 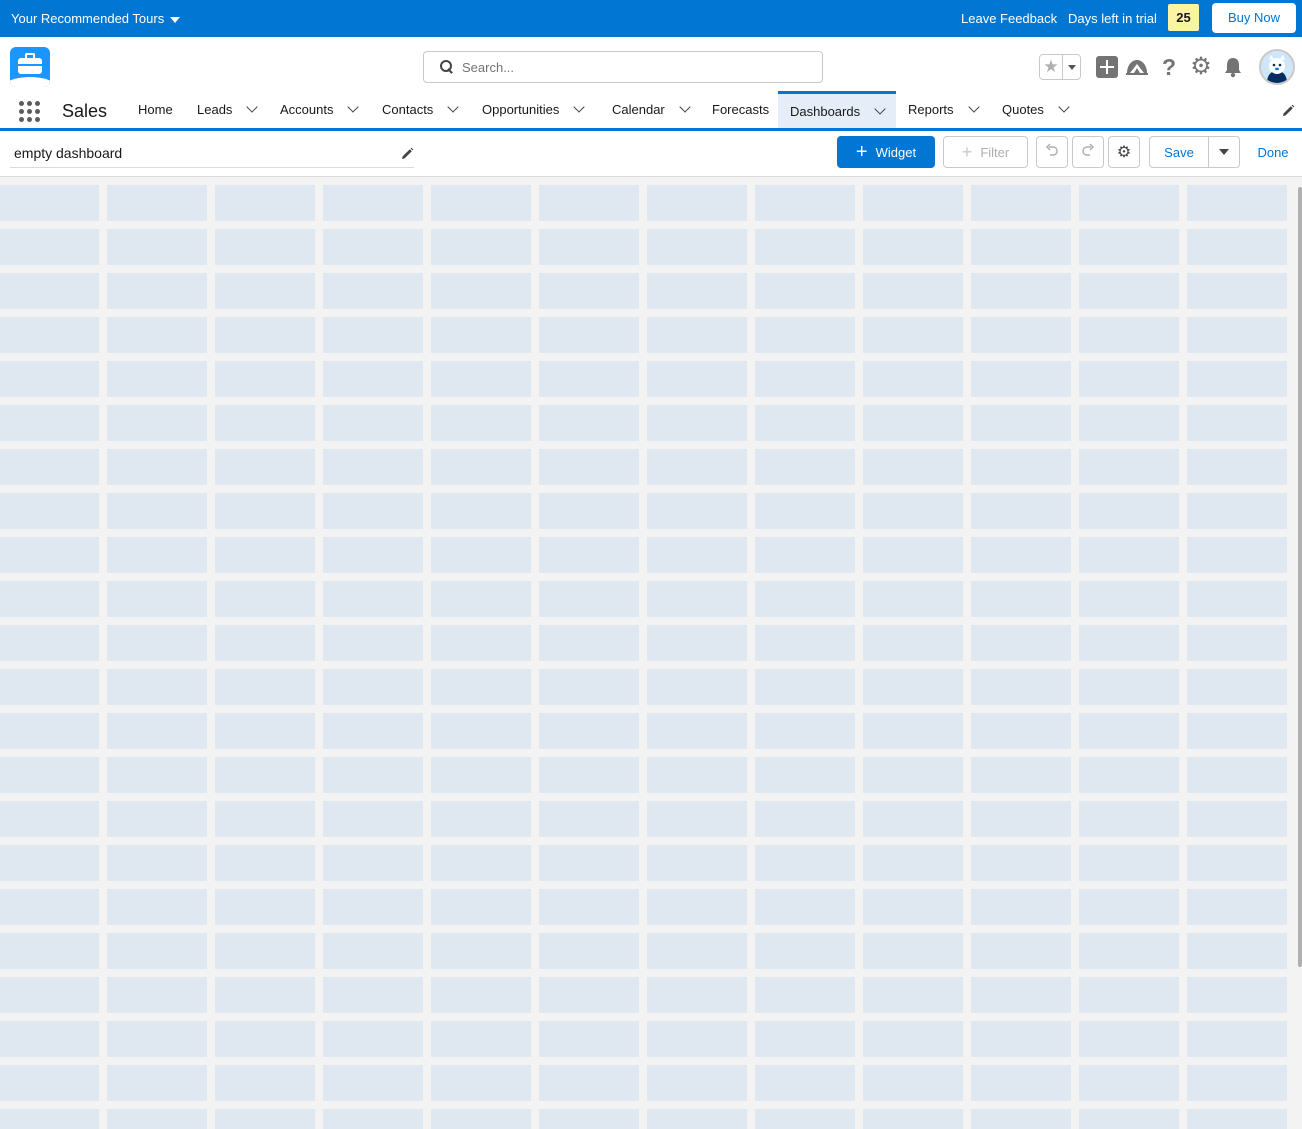 I want to click on dashboard-settings-button: ⚙, so click(x=1124, y=152).